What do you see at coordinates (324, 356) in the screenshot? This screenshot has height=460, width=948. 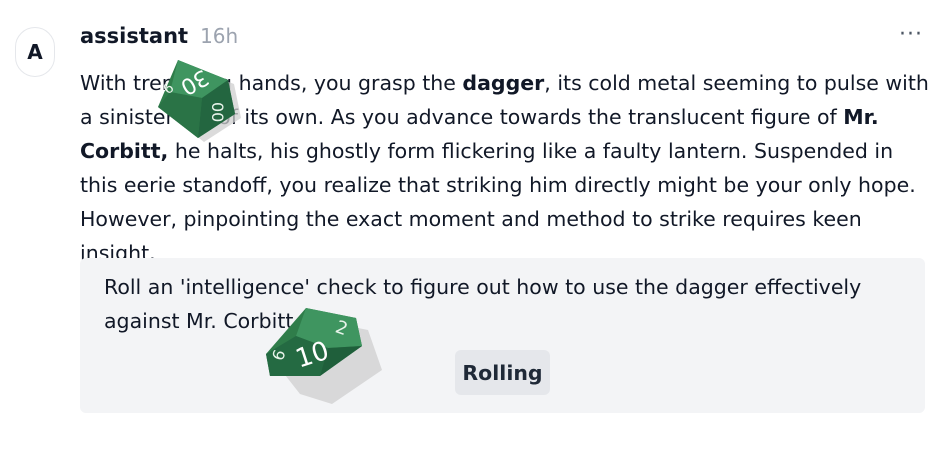 I see `d10-die-icon: 10 2 6` at bounding box center [324, 356].